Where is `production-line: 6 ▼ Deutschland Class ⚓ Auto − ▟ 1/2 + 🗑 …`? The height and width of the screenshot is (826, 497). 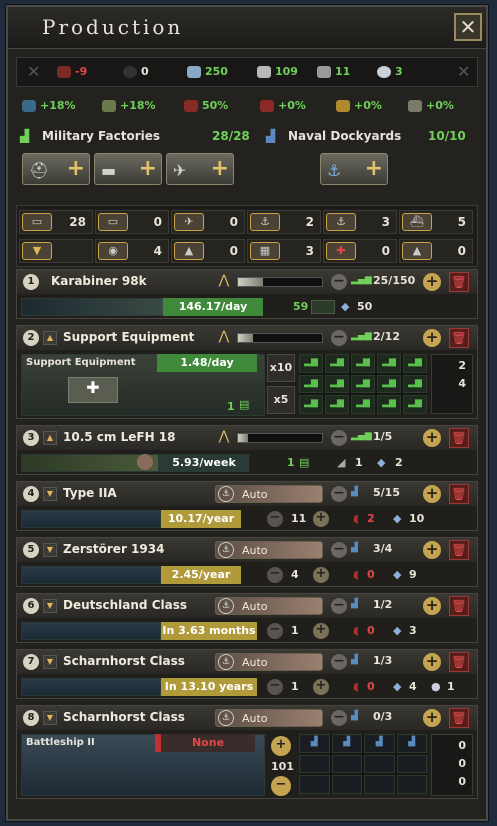 production-line: 6 ▼ Deutschland Class ⚓ Auto − ▟ 1/2 + 🗑 … is located at coordinates (247, 618).